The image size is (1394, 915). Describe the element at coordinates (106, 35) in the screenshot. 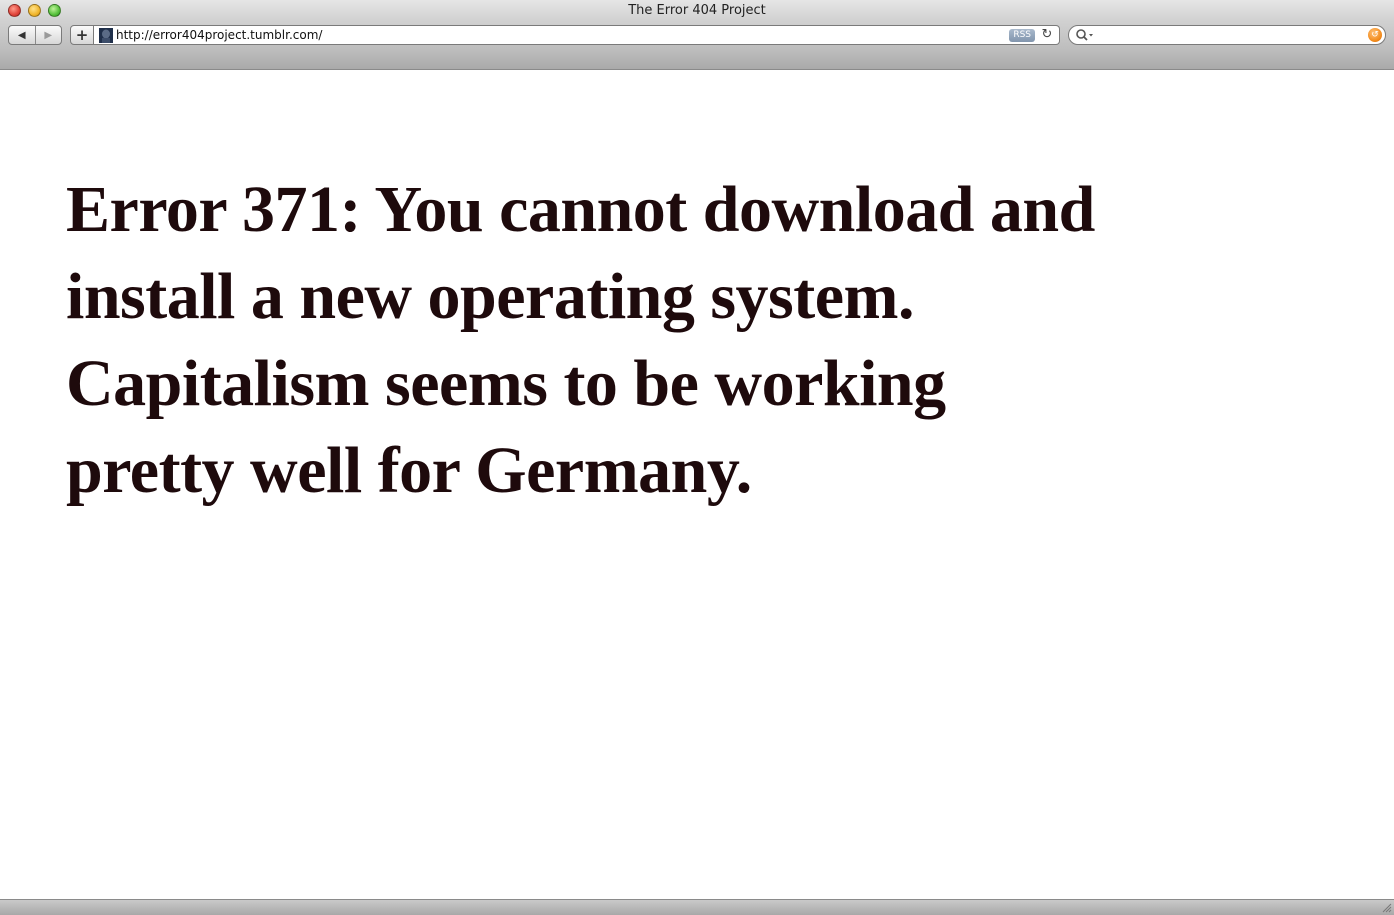

I see `site-favicon-icon` at that location.